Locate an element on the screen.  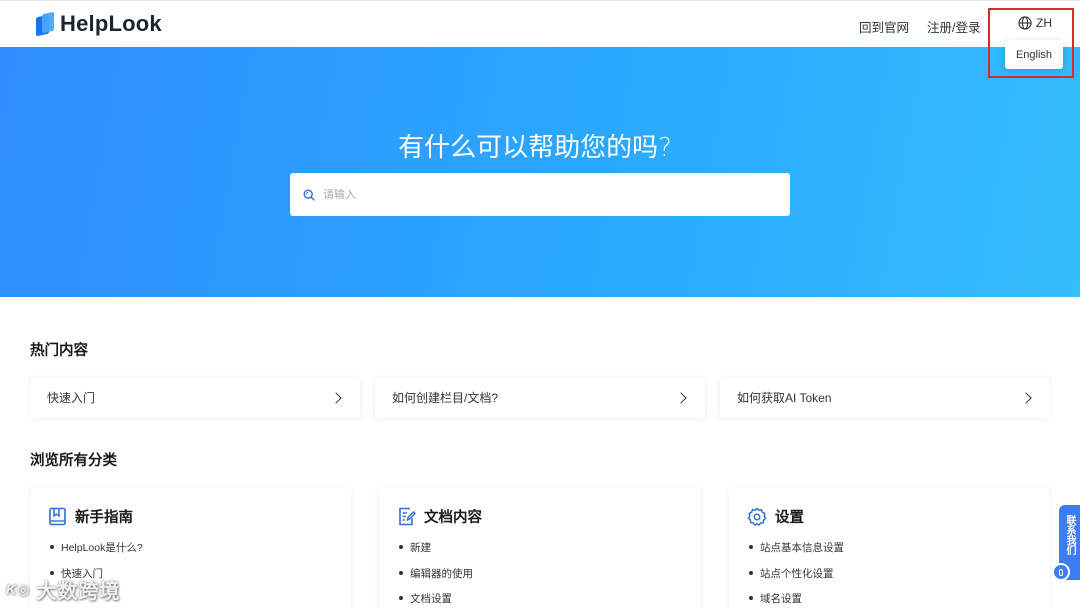
category-card-docs: 文档内容 新建 编辑器的使用 文档设置 is located at coordinates (539, 548).